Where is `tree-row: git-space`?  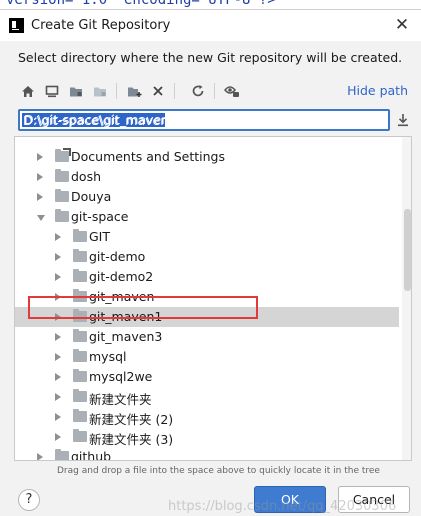
tree-row: git-space is located at coordinates (207, 217).